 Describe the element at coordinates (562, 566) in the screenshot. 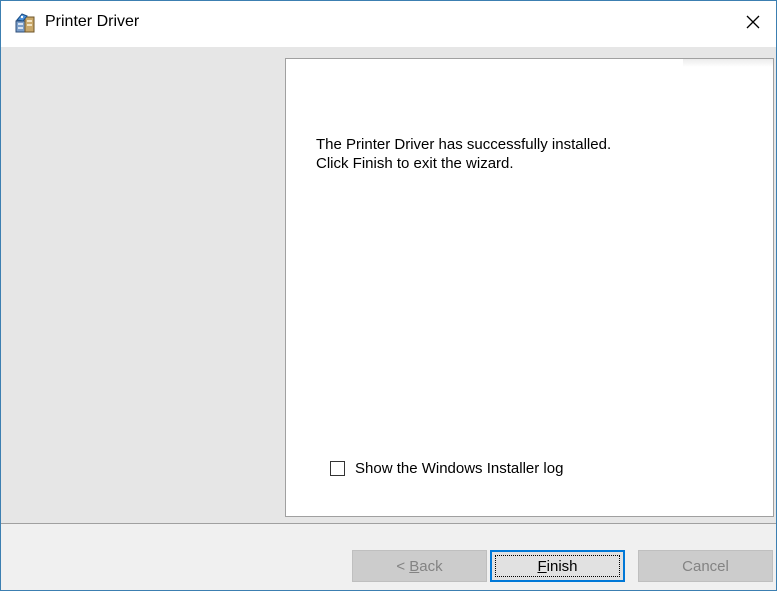

I see `finish-label-rest: inish` at that location.